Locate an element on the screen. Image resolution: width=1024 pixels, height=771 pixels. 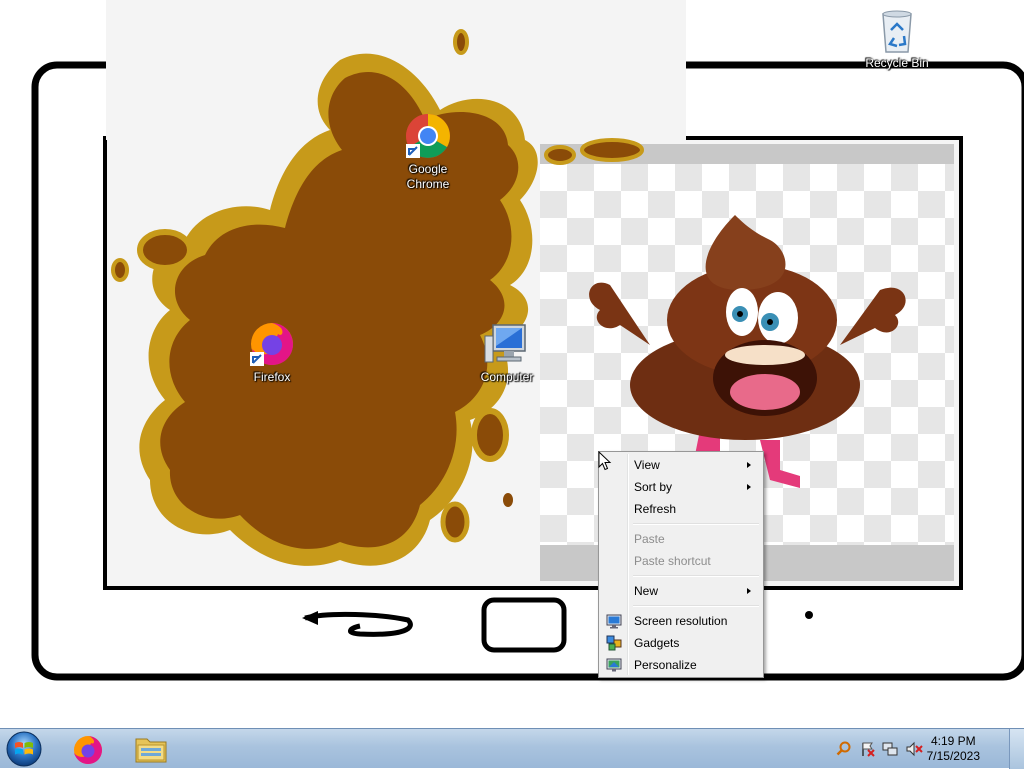
google-chrome-label-1: Google is located at coordinates (428, 169).